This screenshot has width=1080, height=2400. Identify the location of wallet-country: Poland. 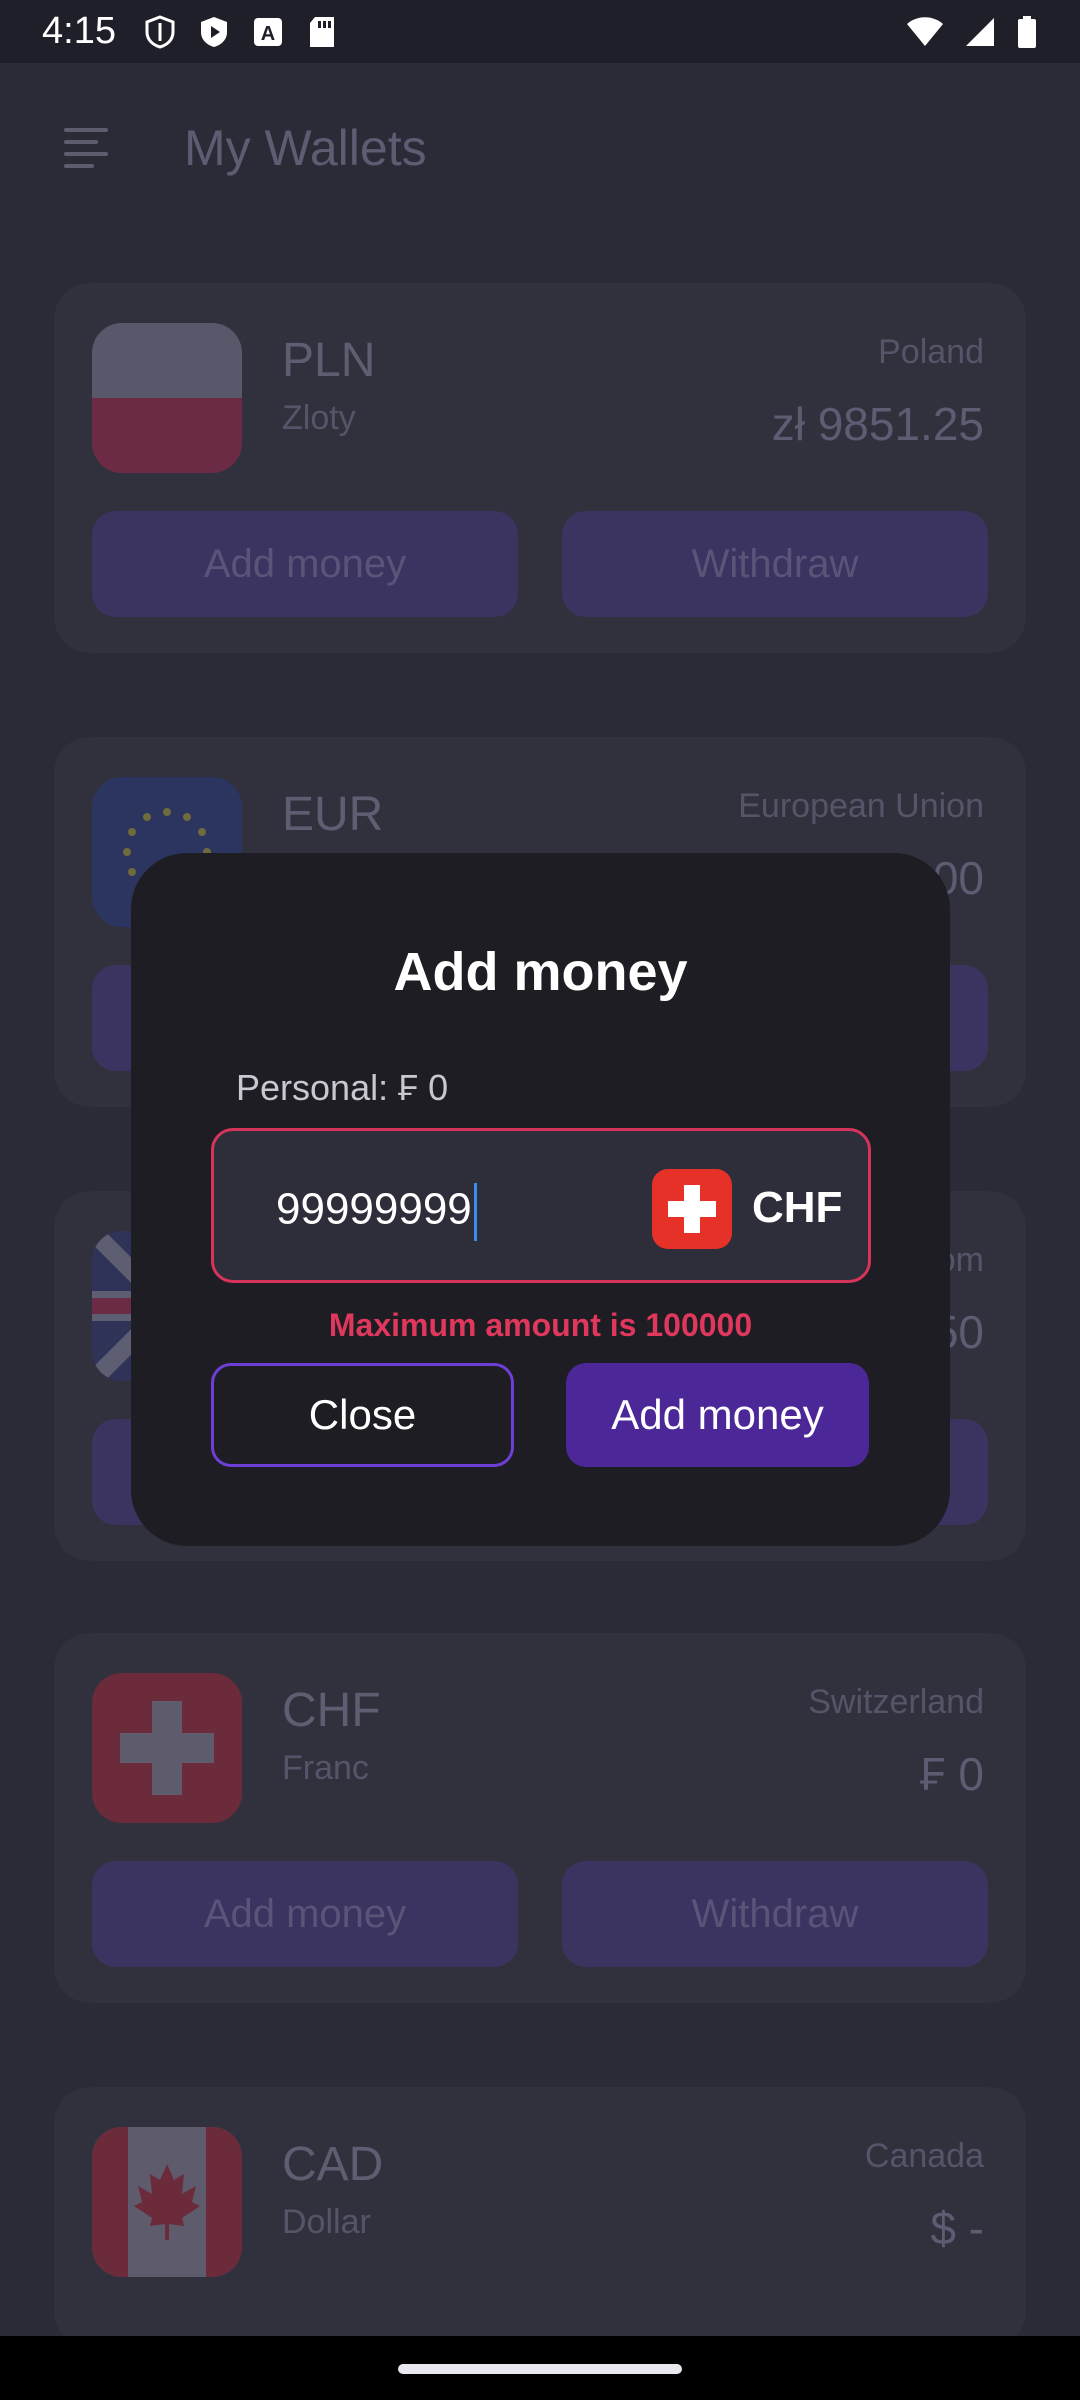
(931, 352).